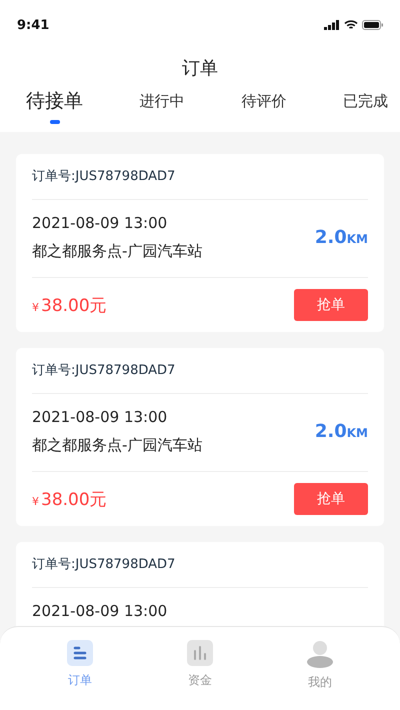 The image size is (400, 710). What do you see at coordinates (162, 108) in the screenshot?
I see `tab: 进行中` at bounding box center [162, 108].